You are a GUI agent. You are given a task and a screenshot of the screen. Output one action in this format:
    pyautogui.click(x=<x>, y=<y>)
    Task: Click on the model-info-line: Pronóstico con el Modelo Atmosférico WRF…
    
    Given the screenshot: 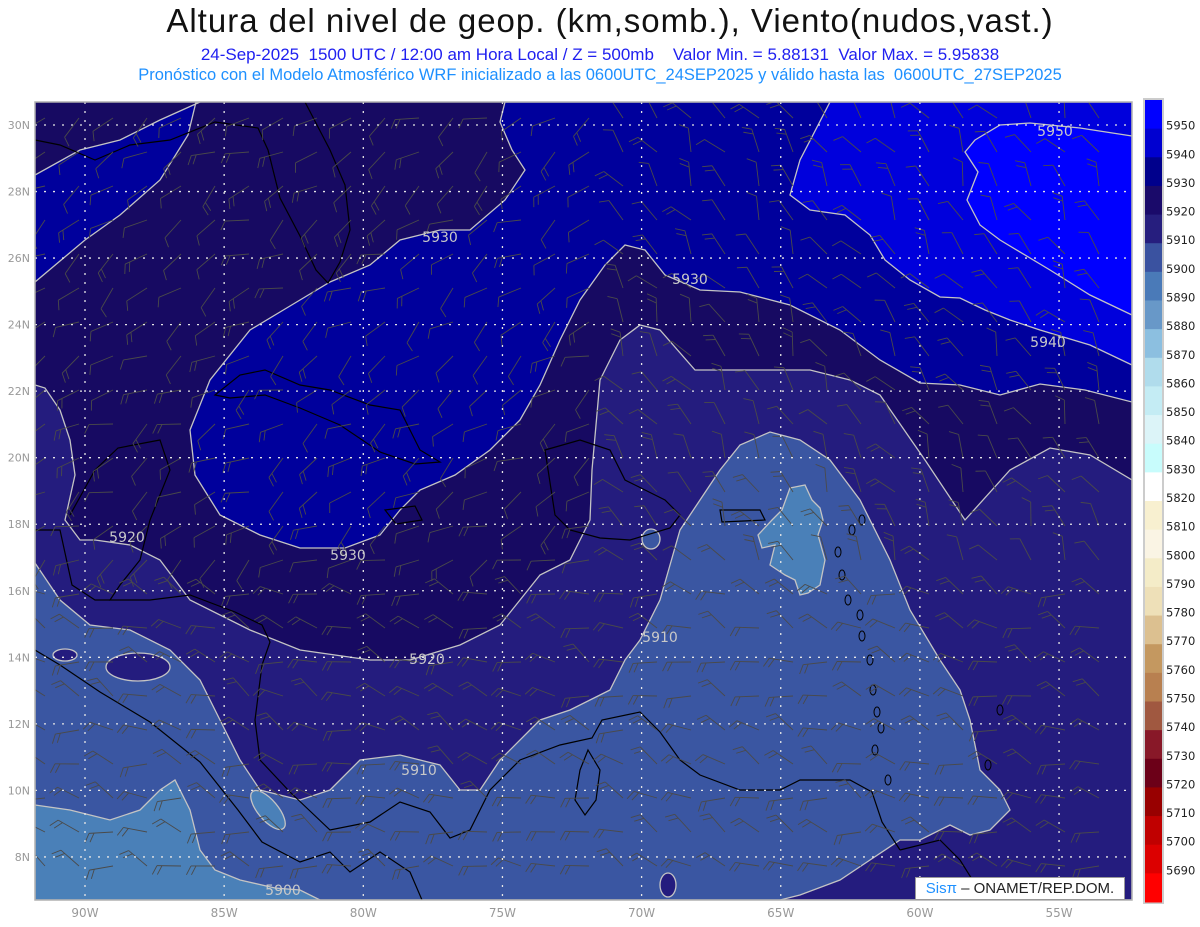 What is the action you would take?
    pyautogui.click(x=600, y=75)
    